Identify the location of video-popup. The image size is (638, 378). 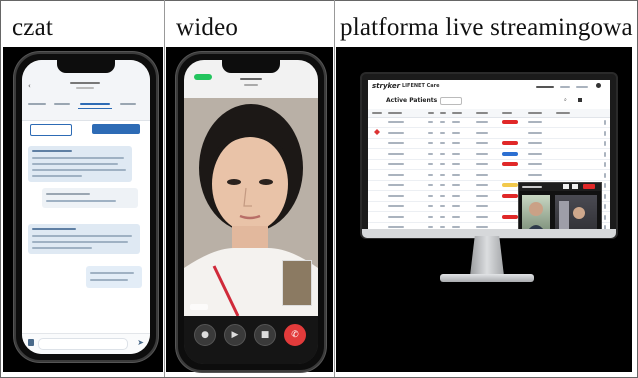
(560, 206).